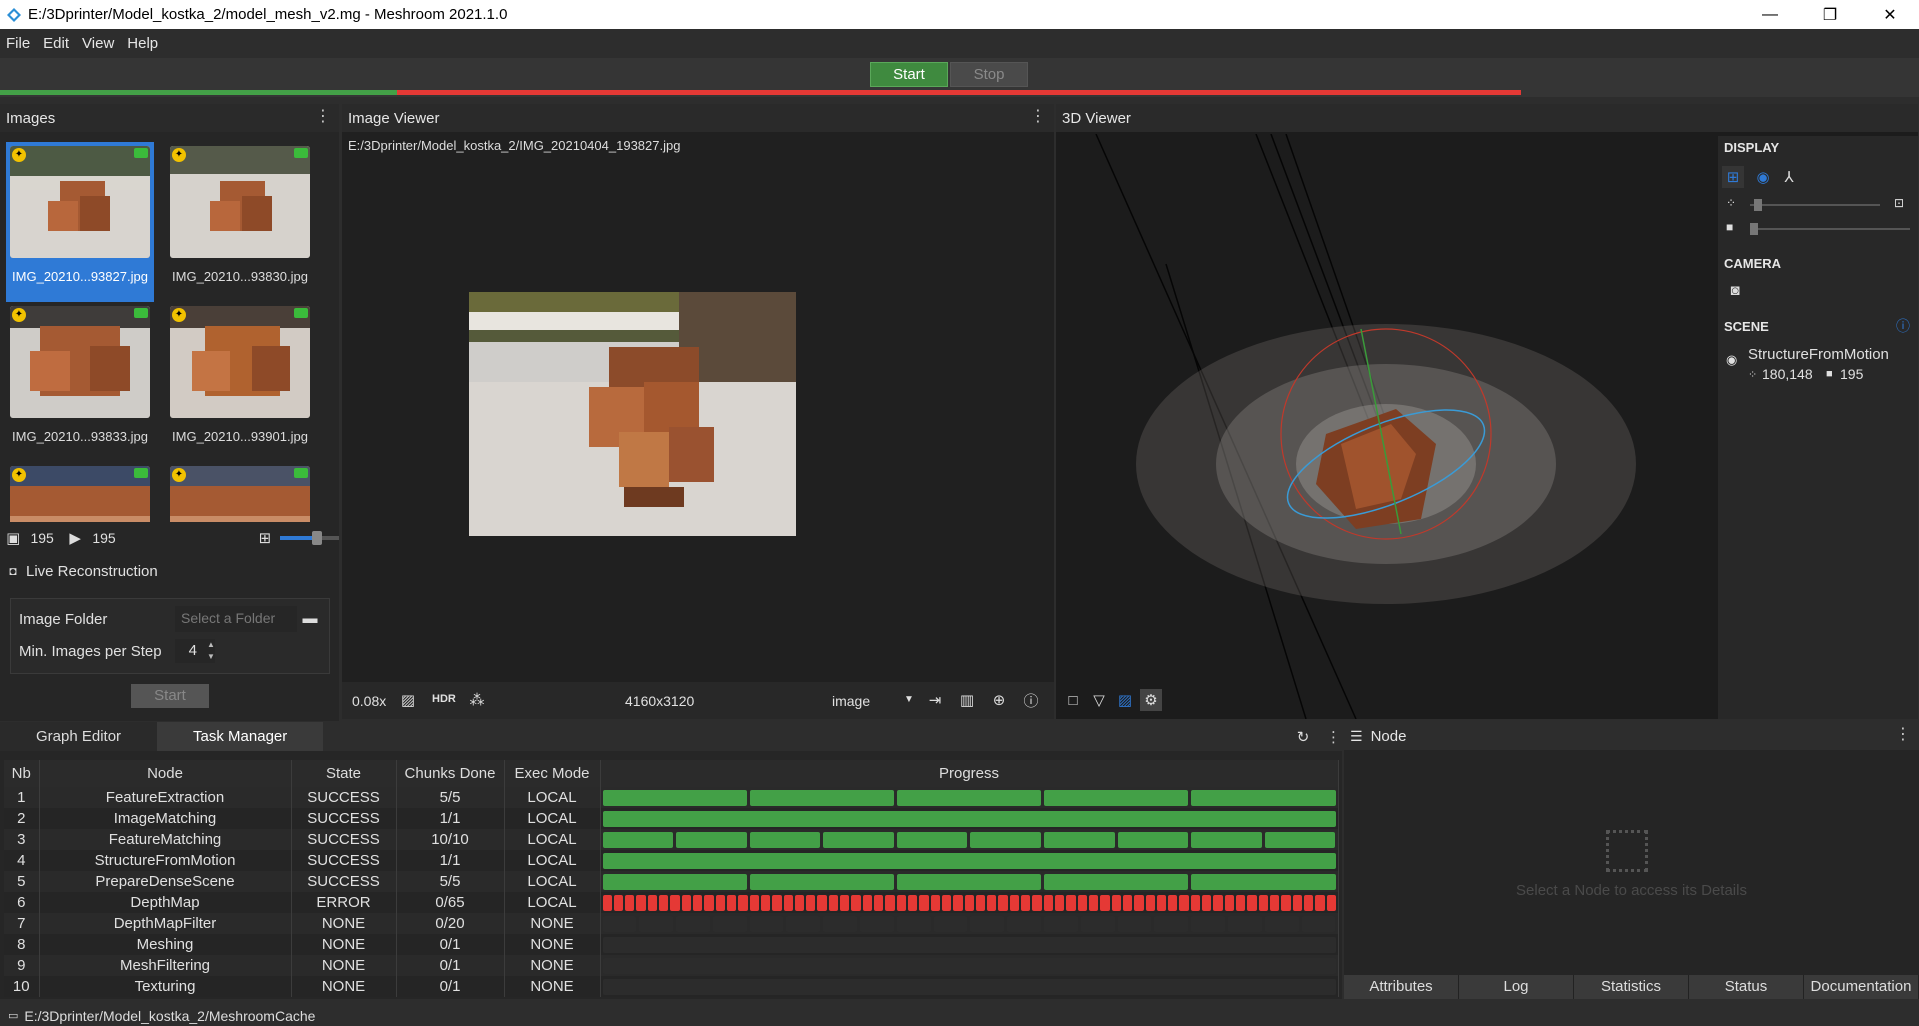 The width and height of the screenshot is (1919, 1026). What do you see at coordinates (309, 538) in the screenshot?
I see `thumbnail-size-slider` at bounding box center [309, 538].